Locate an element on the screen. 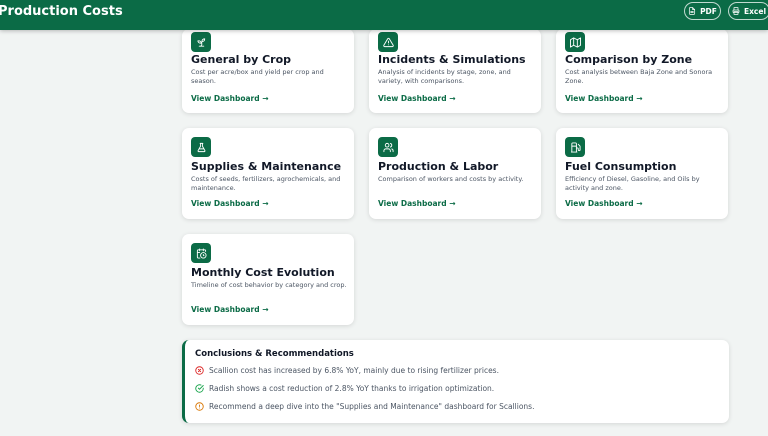  flask-icon is located at coordinates (201, 147).